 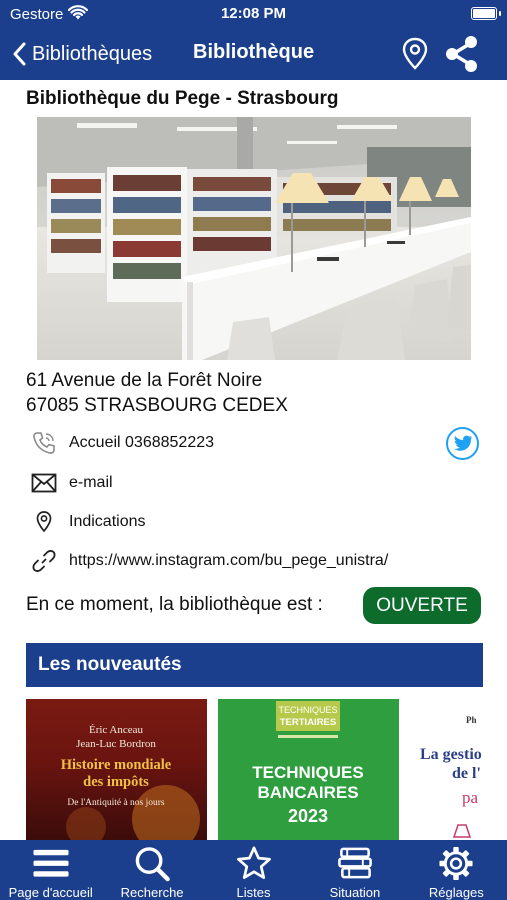 What do you see at coordinates (256, 483) in the screenshot?
I see `email-row: e-mail` at bounding box center [256, 483].